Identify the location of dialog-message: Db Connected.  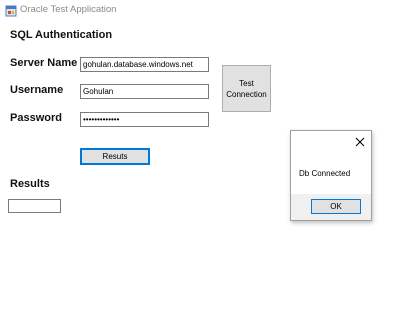
(325, 173).